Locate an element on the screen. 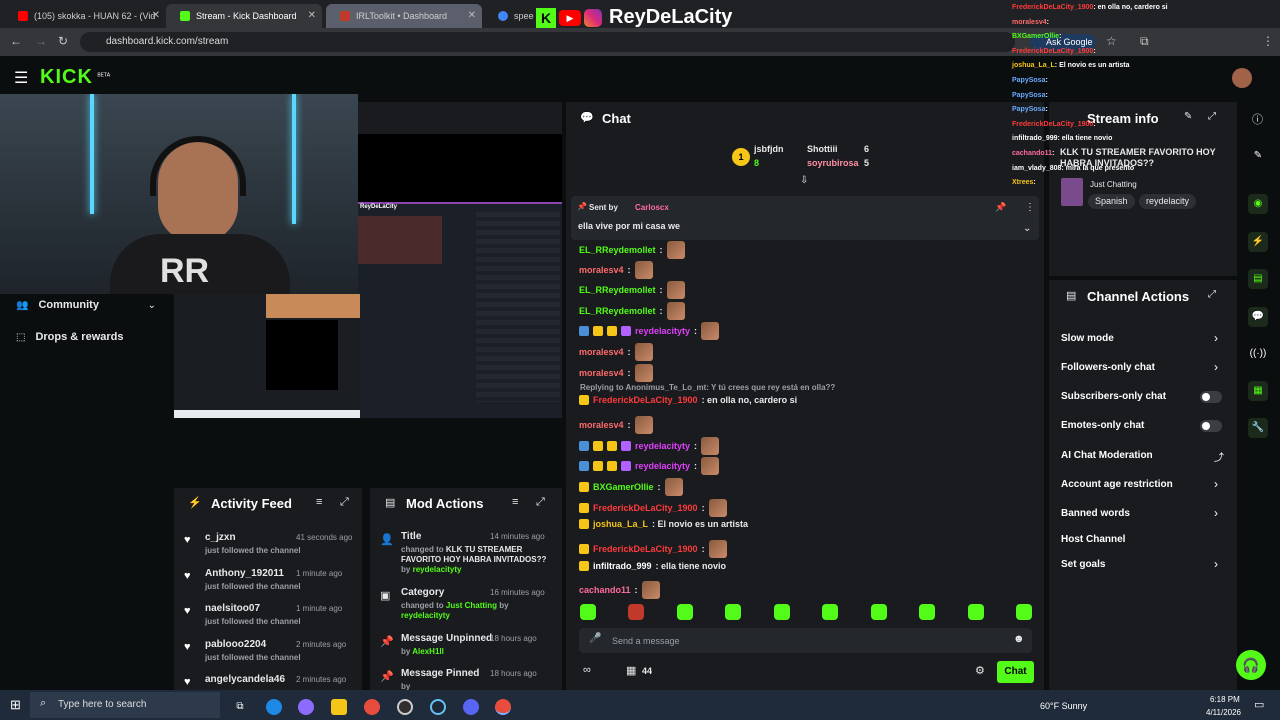 The height and width of the screenshot is (720, 1280). kick-logo: KICK BETA is located at coordinates (75, 77).